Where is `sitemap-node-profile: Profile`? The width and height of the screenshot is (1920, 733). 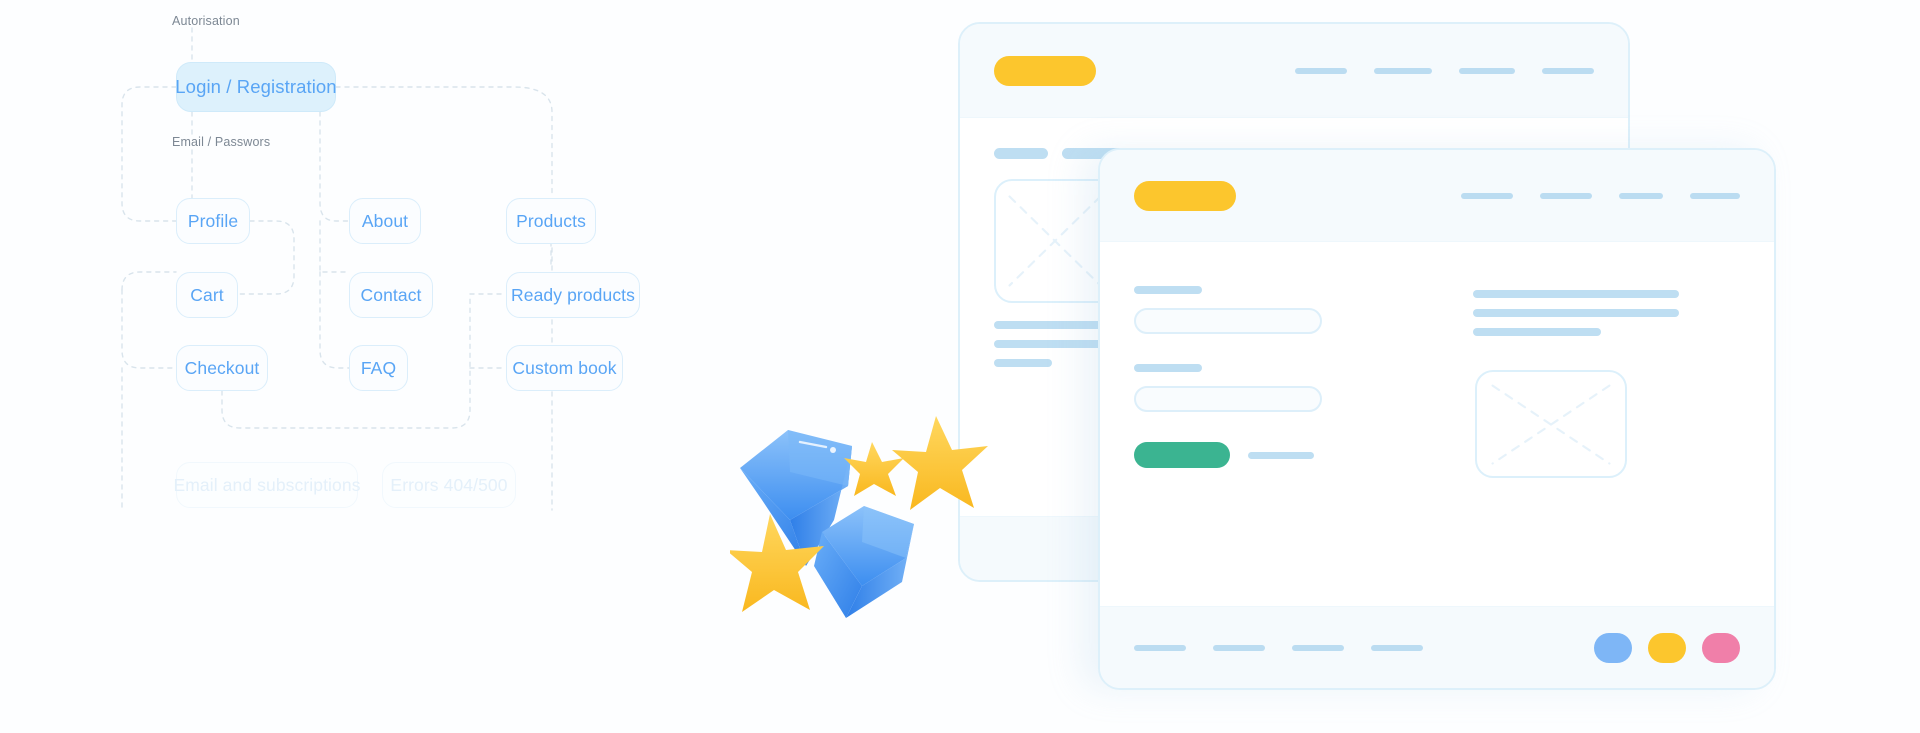
sitemap-node-profile: Profile is located at coordinates (213, 221).